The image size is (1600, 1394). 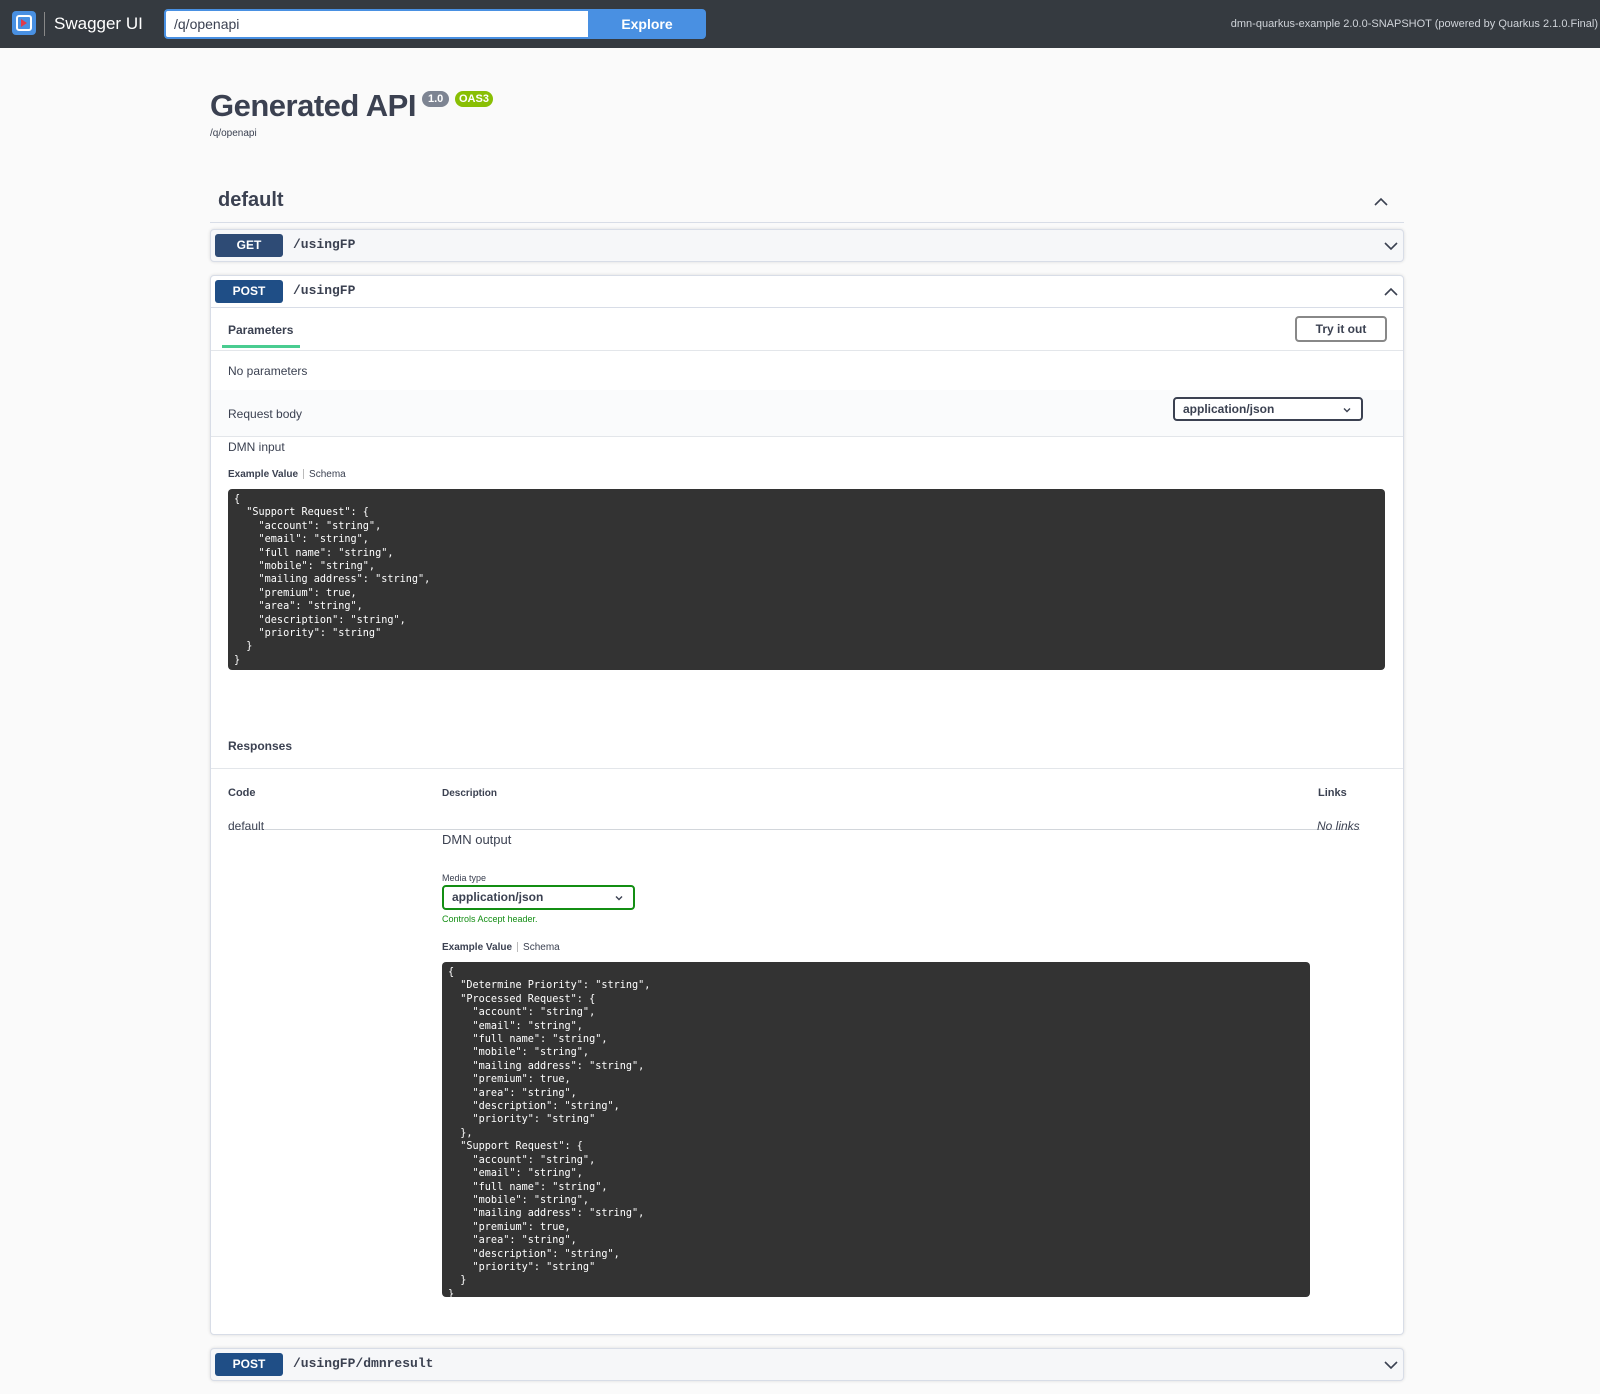 What do you see at coordinates (268, 371) in the screenshot?
I see `no-parameters-text: No parameters` at bounding box center [268, 371].